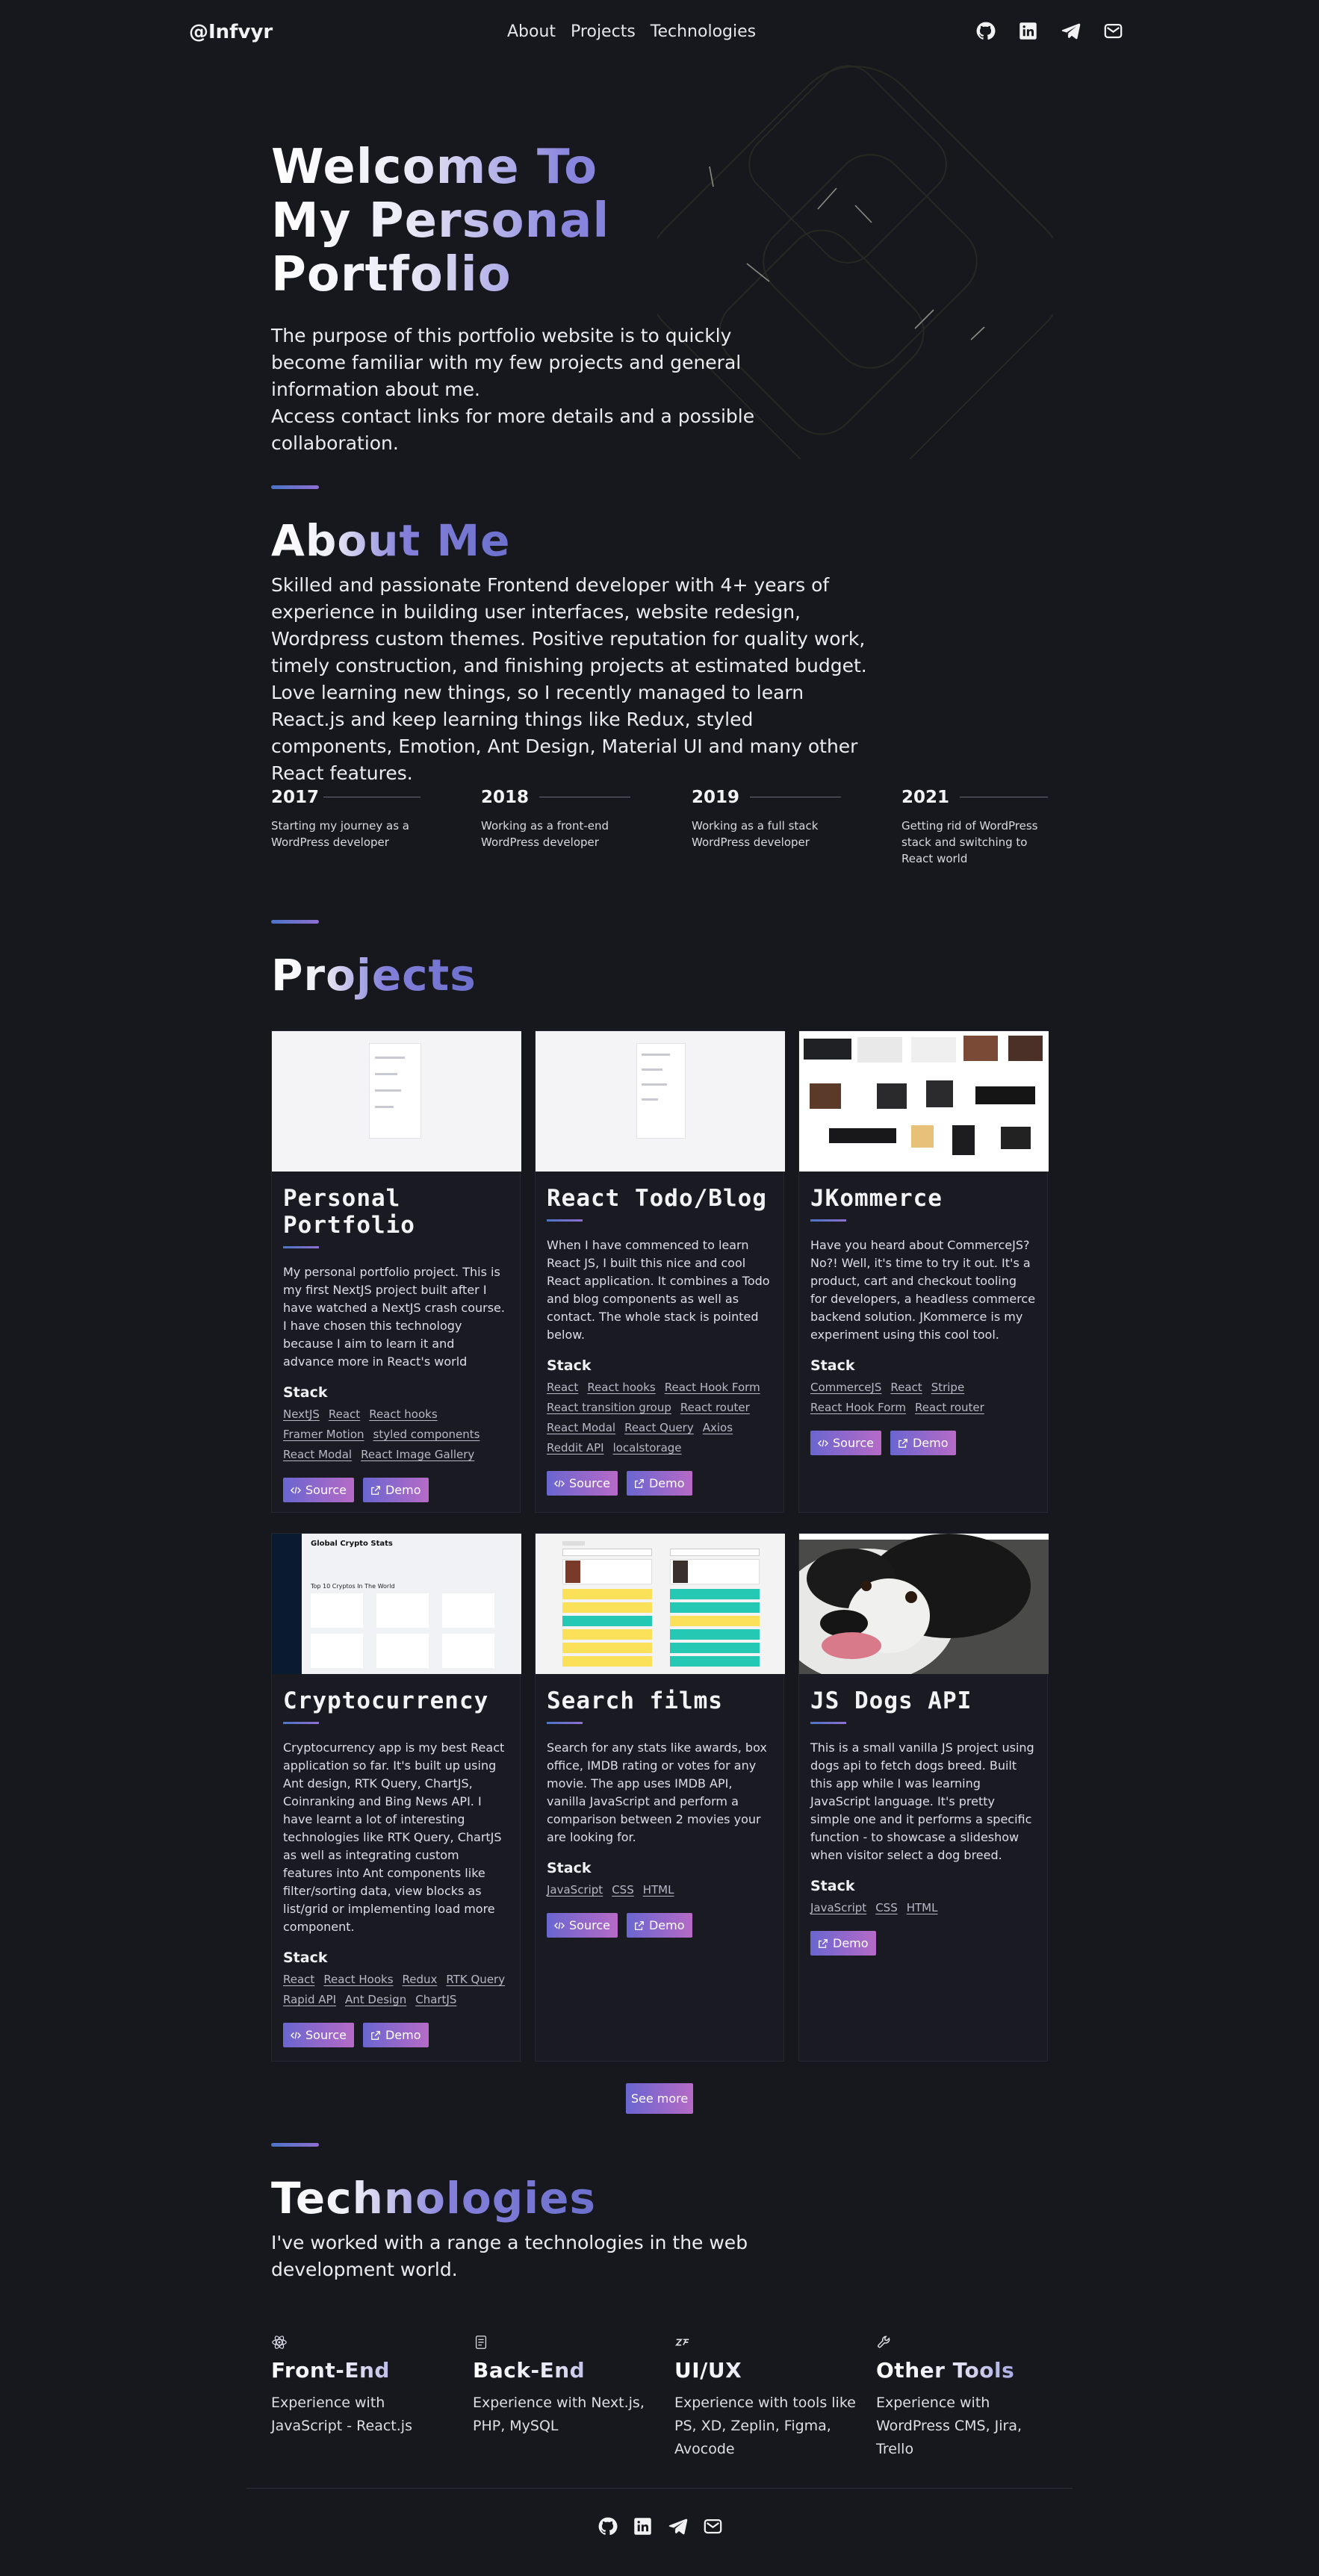  Describe the element at coordinates (301, 1414) in the screenshot. I see `stack-tag: NextJS` at that location.